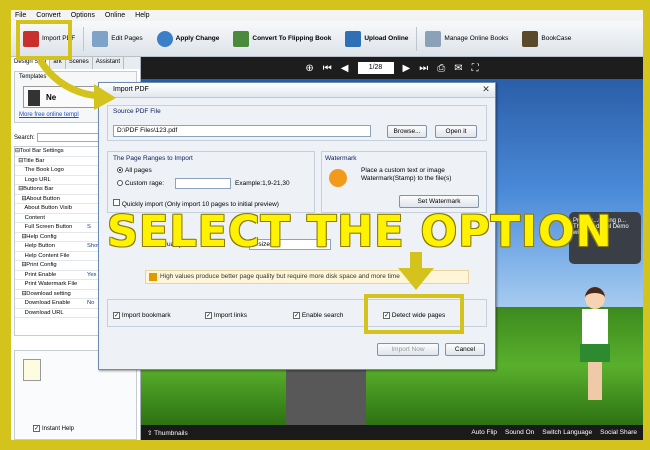 Image resolution: width=650 pixels, height=450 pixels. I want to click on zoom-in-icon: ⊕, so click(309, 68).